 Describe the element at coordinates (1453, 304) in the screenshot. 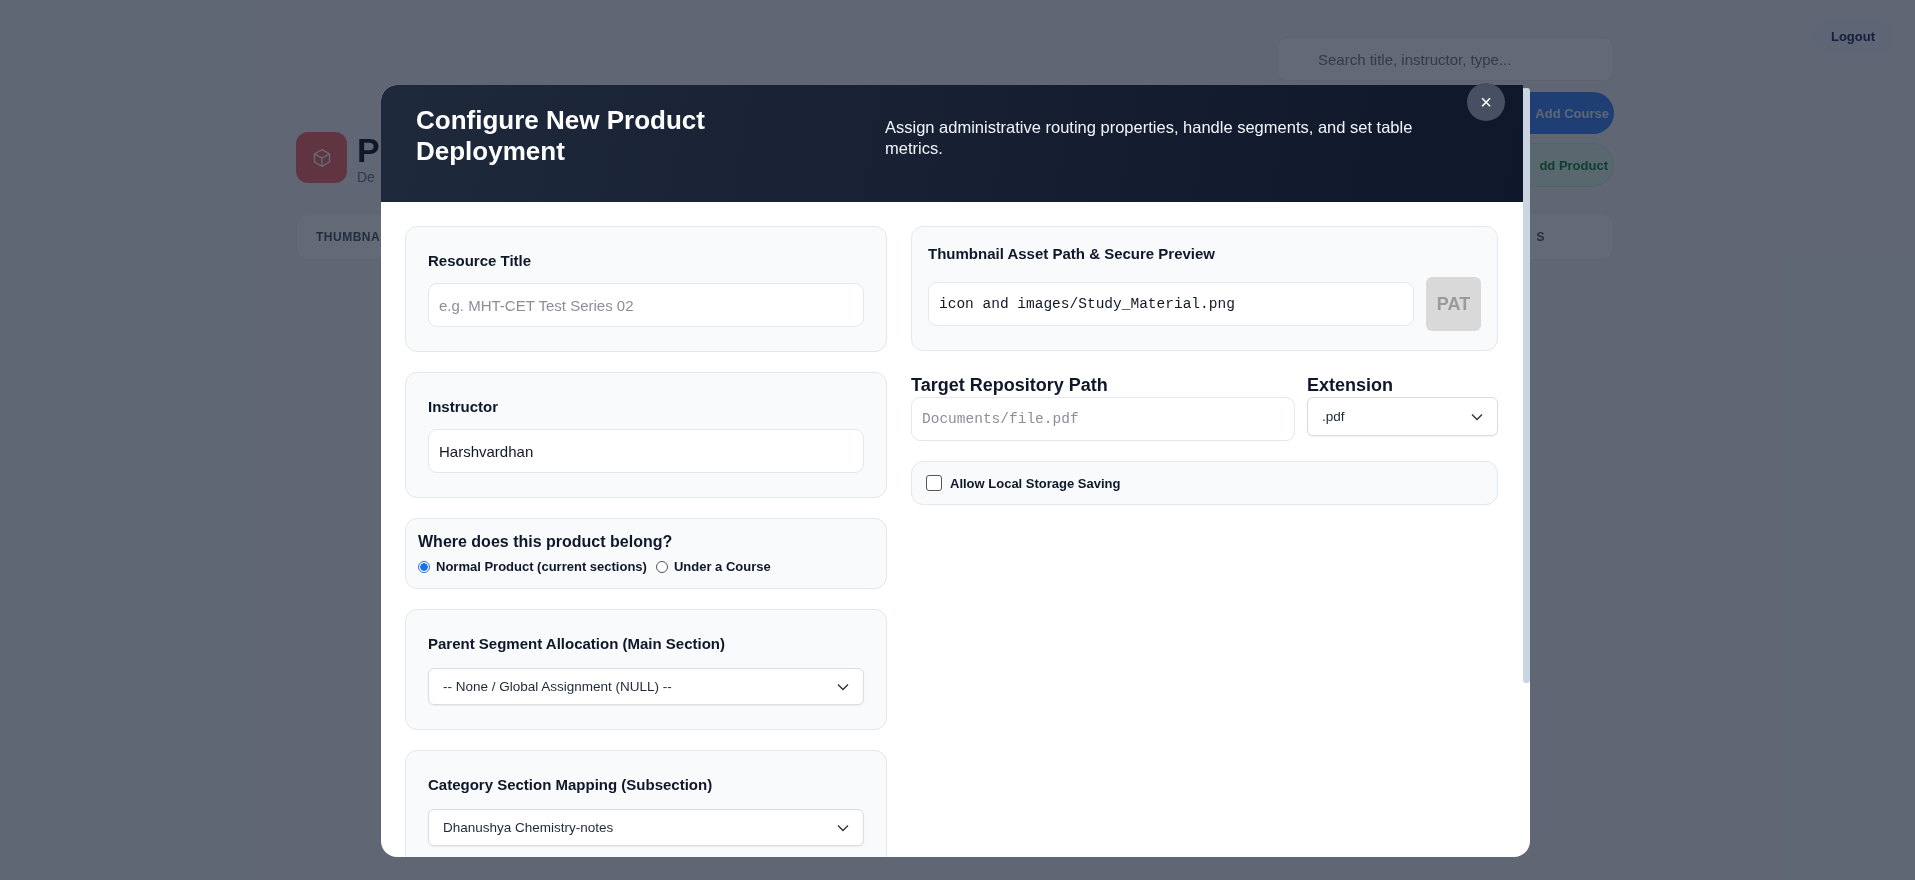

I see `thumbnail-preview: PAT` at that location.